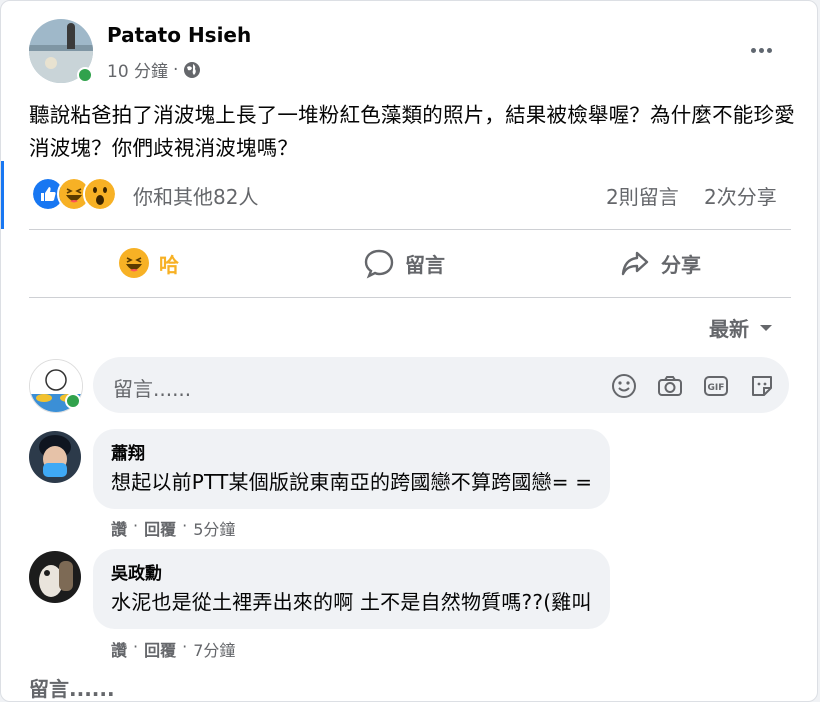 This screenshot has width=820, height=702. Describe the element at coordinates (624, 386) in the screenshot. I see `emoji-icon` at that location.